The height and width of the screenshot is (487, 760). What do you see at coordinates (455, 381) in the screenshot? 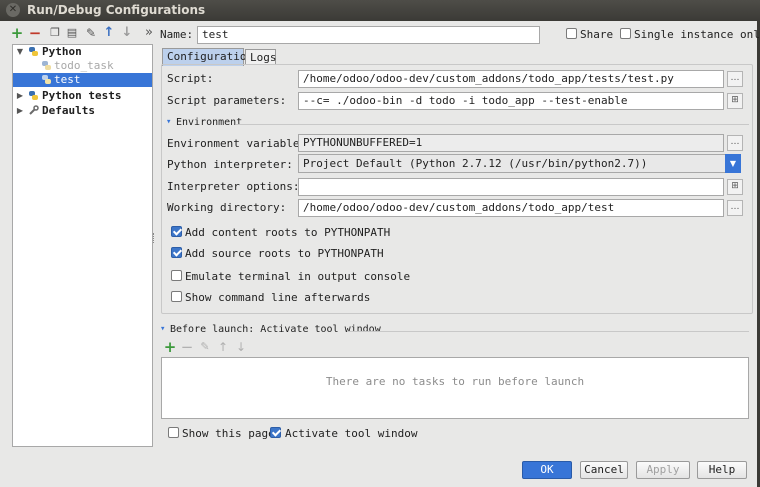
I see `empty-tasks-message: There are no tasks to run before launch` at bounding box center [455, 381].